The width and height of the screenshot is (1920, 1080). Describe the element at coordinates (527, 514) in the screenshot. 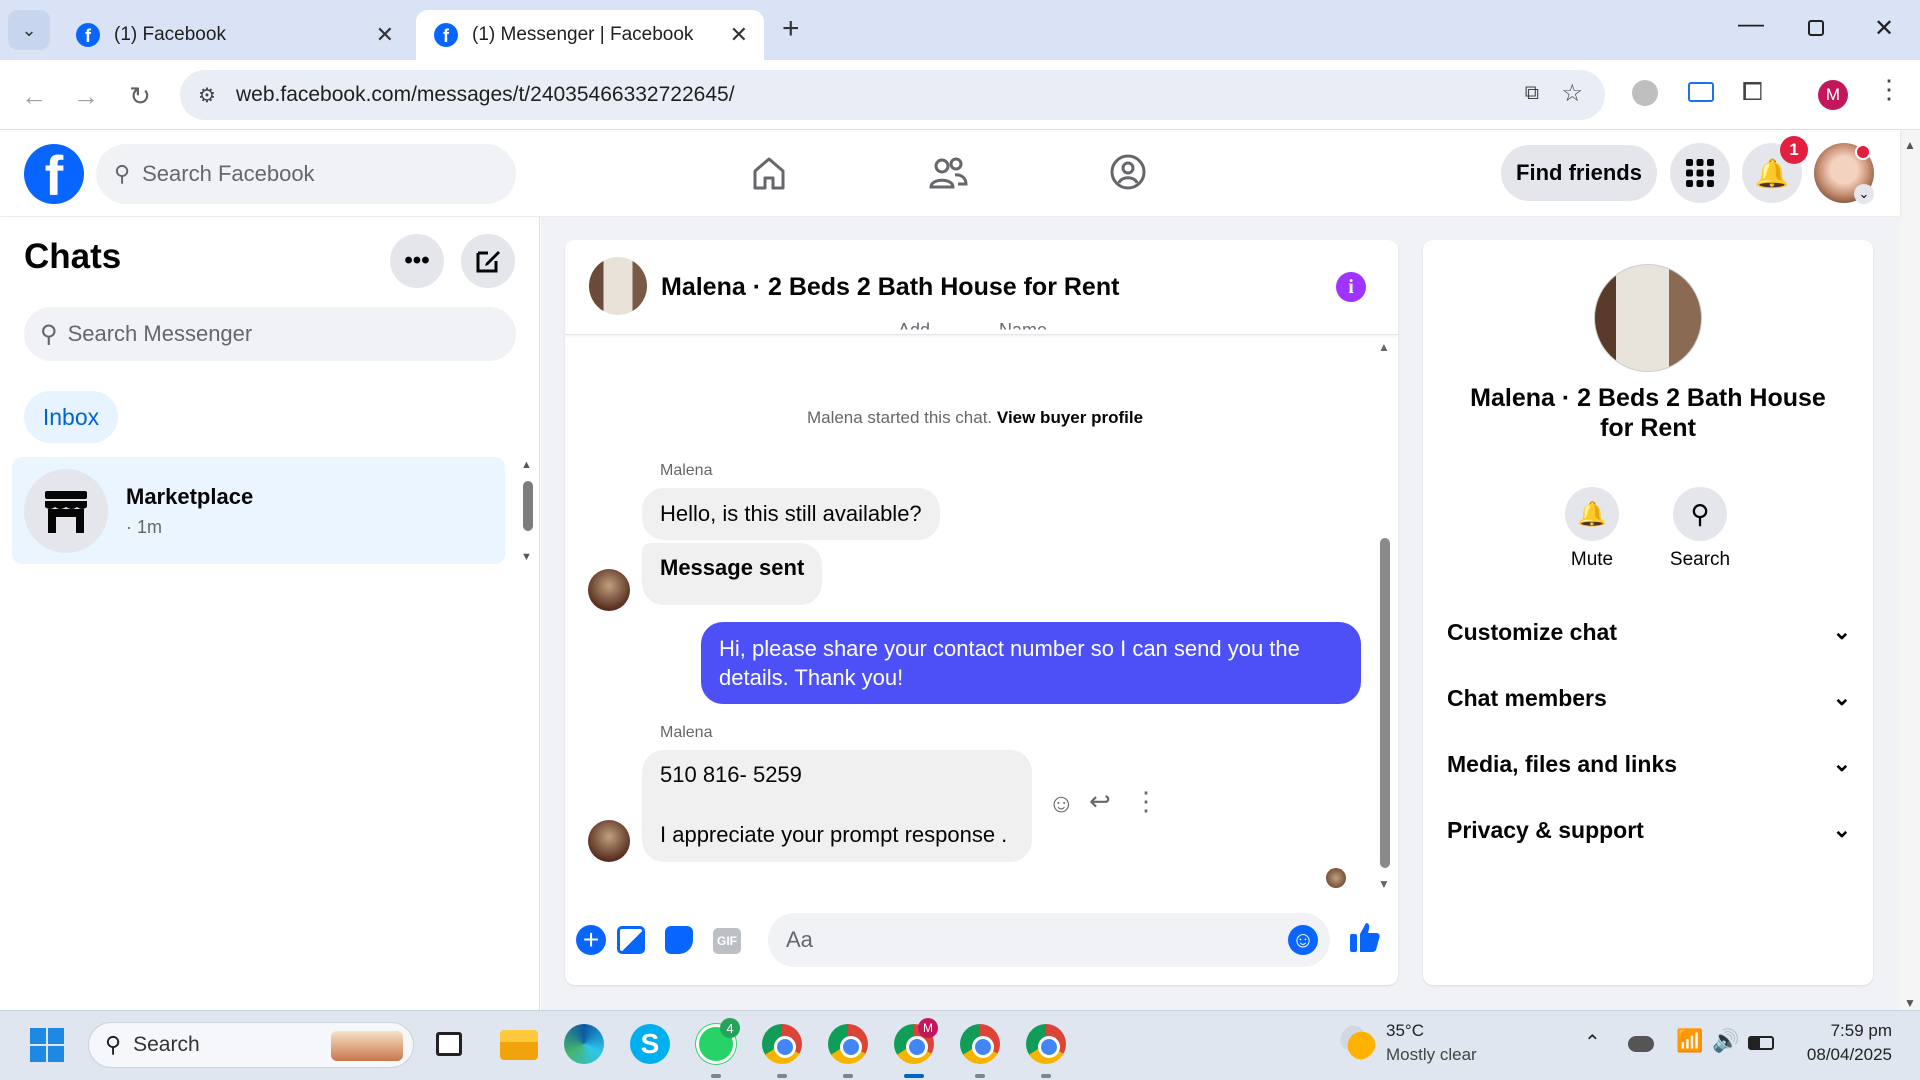

I see `chat-list-scrollbar: ▲ ▼` at that location.